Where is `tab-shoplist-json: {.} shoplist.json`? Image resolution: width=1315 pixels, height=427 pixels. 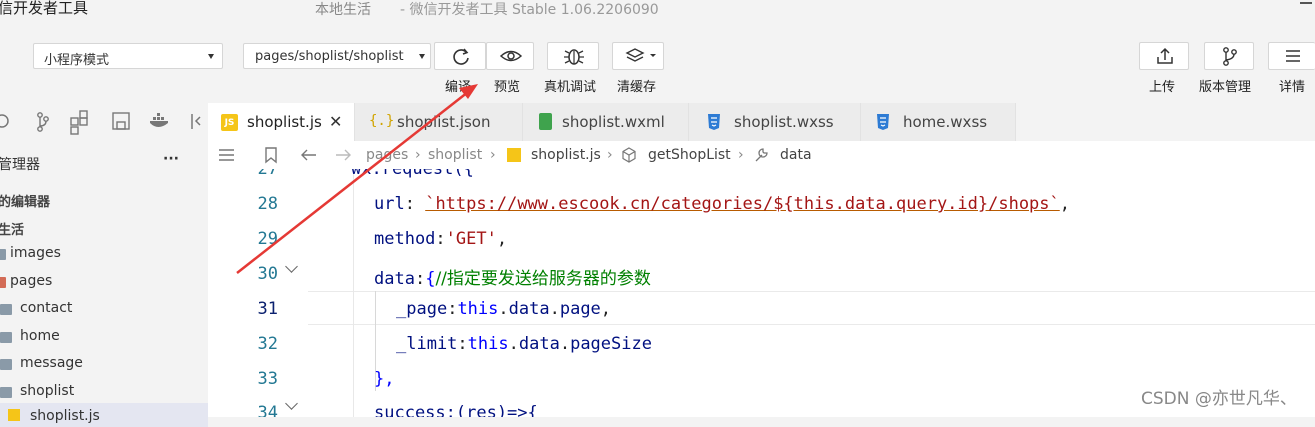 tab-shoplist-json: {.} shoplist.json is located at coordinates (439, 122).